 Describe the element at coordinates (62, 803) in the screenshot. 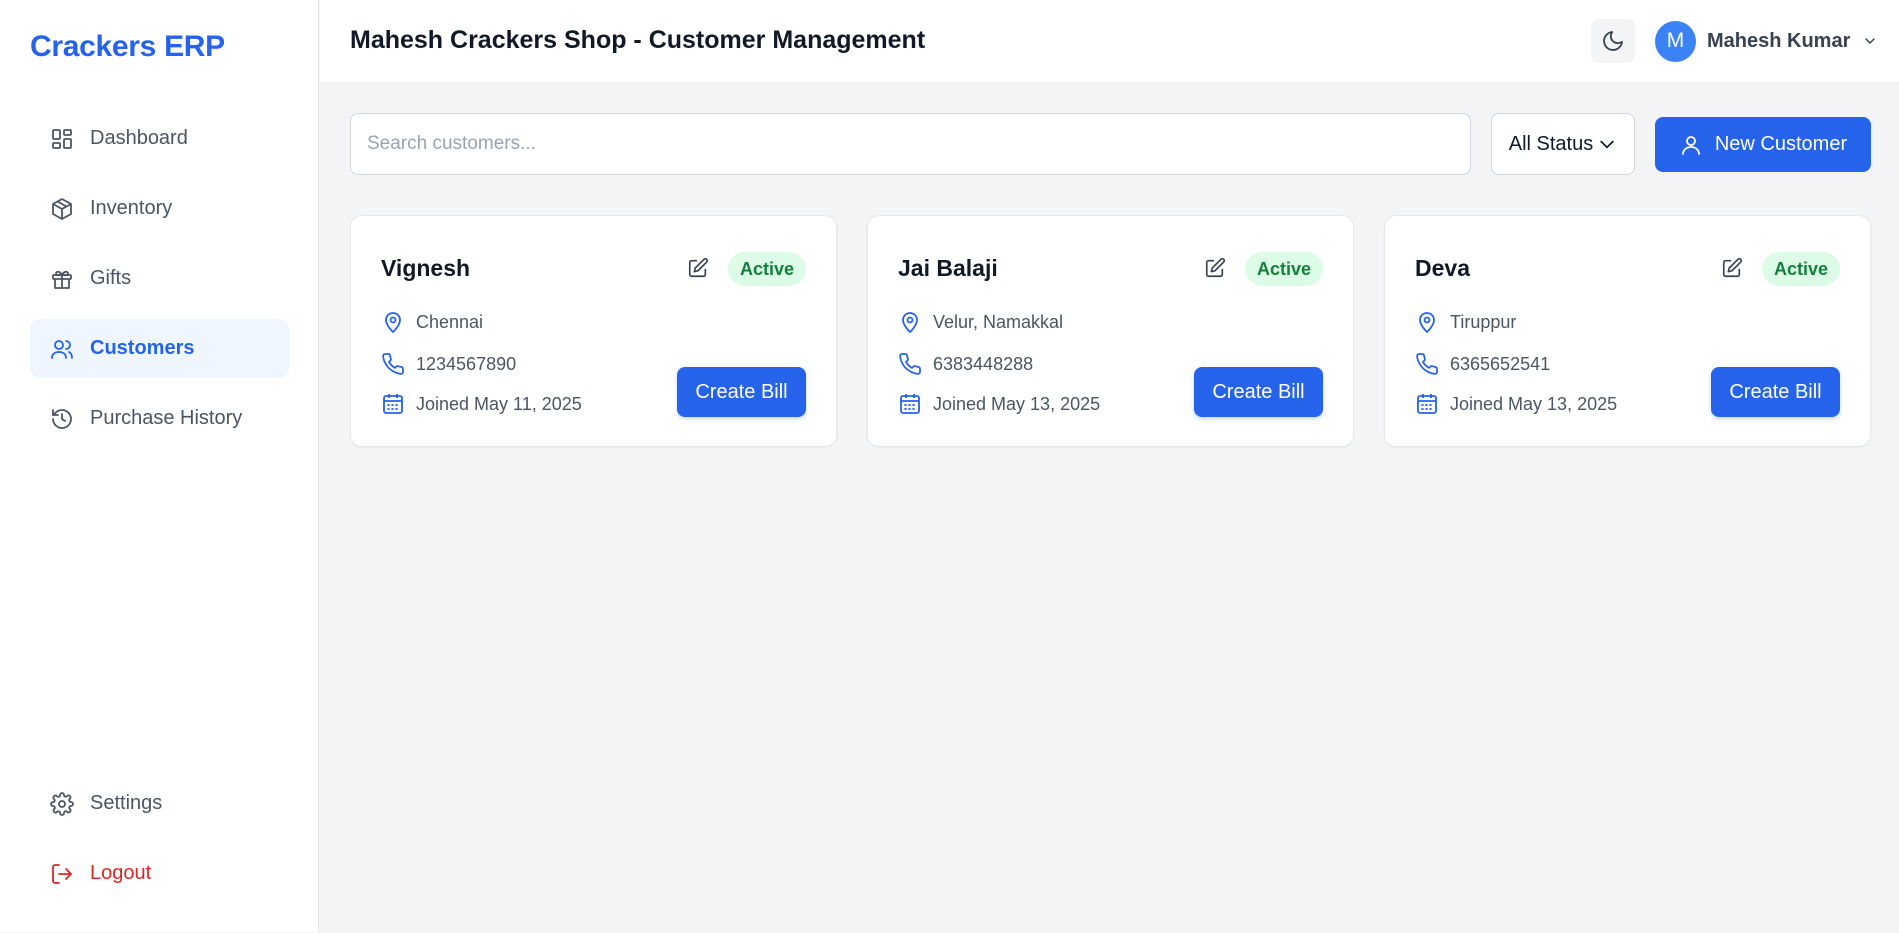

I see `gear-icon` at that location.